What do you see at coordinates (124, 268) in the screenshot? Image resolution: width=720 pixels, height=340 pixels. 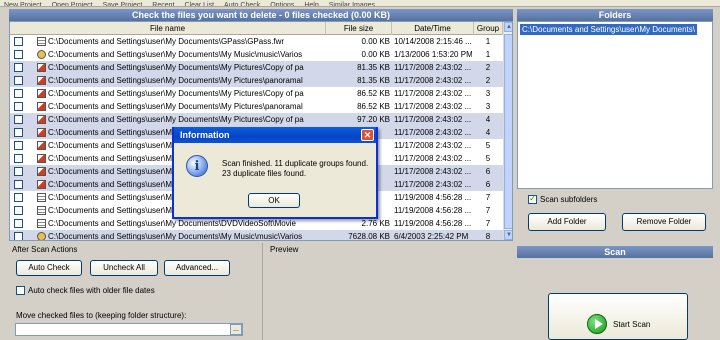 I see `uncheck-all-button: Uncheck All` at bounding box center [124, 268].